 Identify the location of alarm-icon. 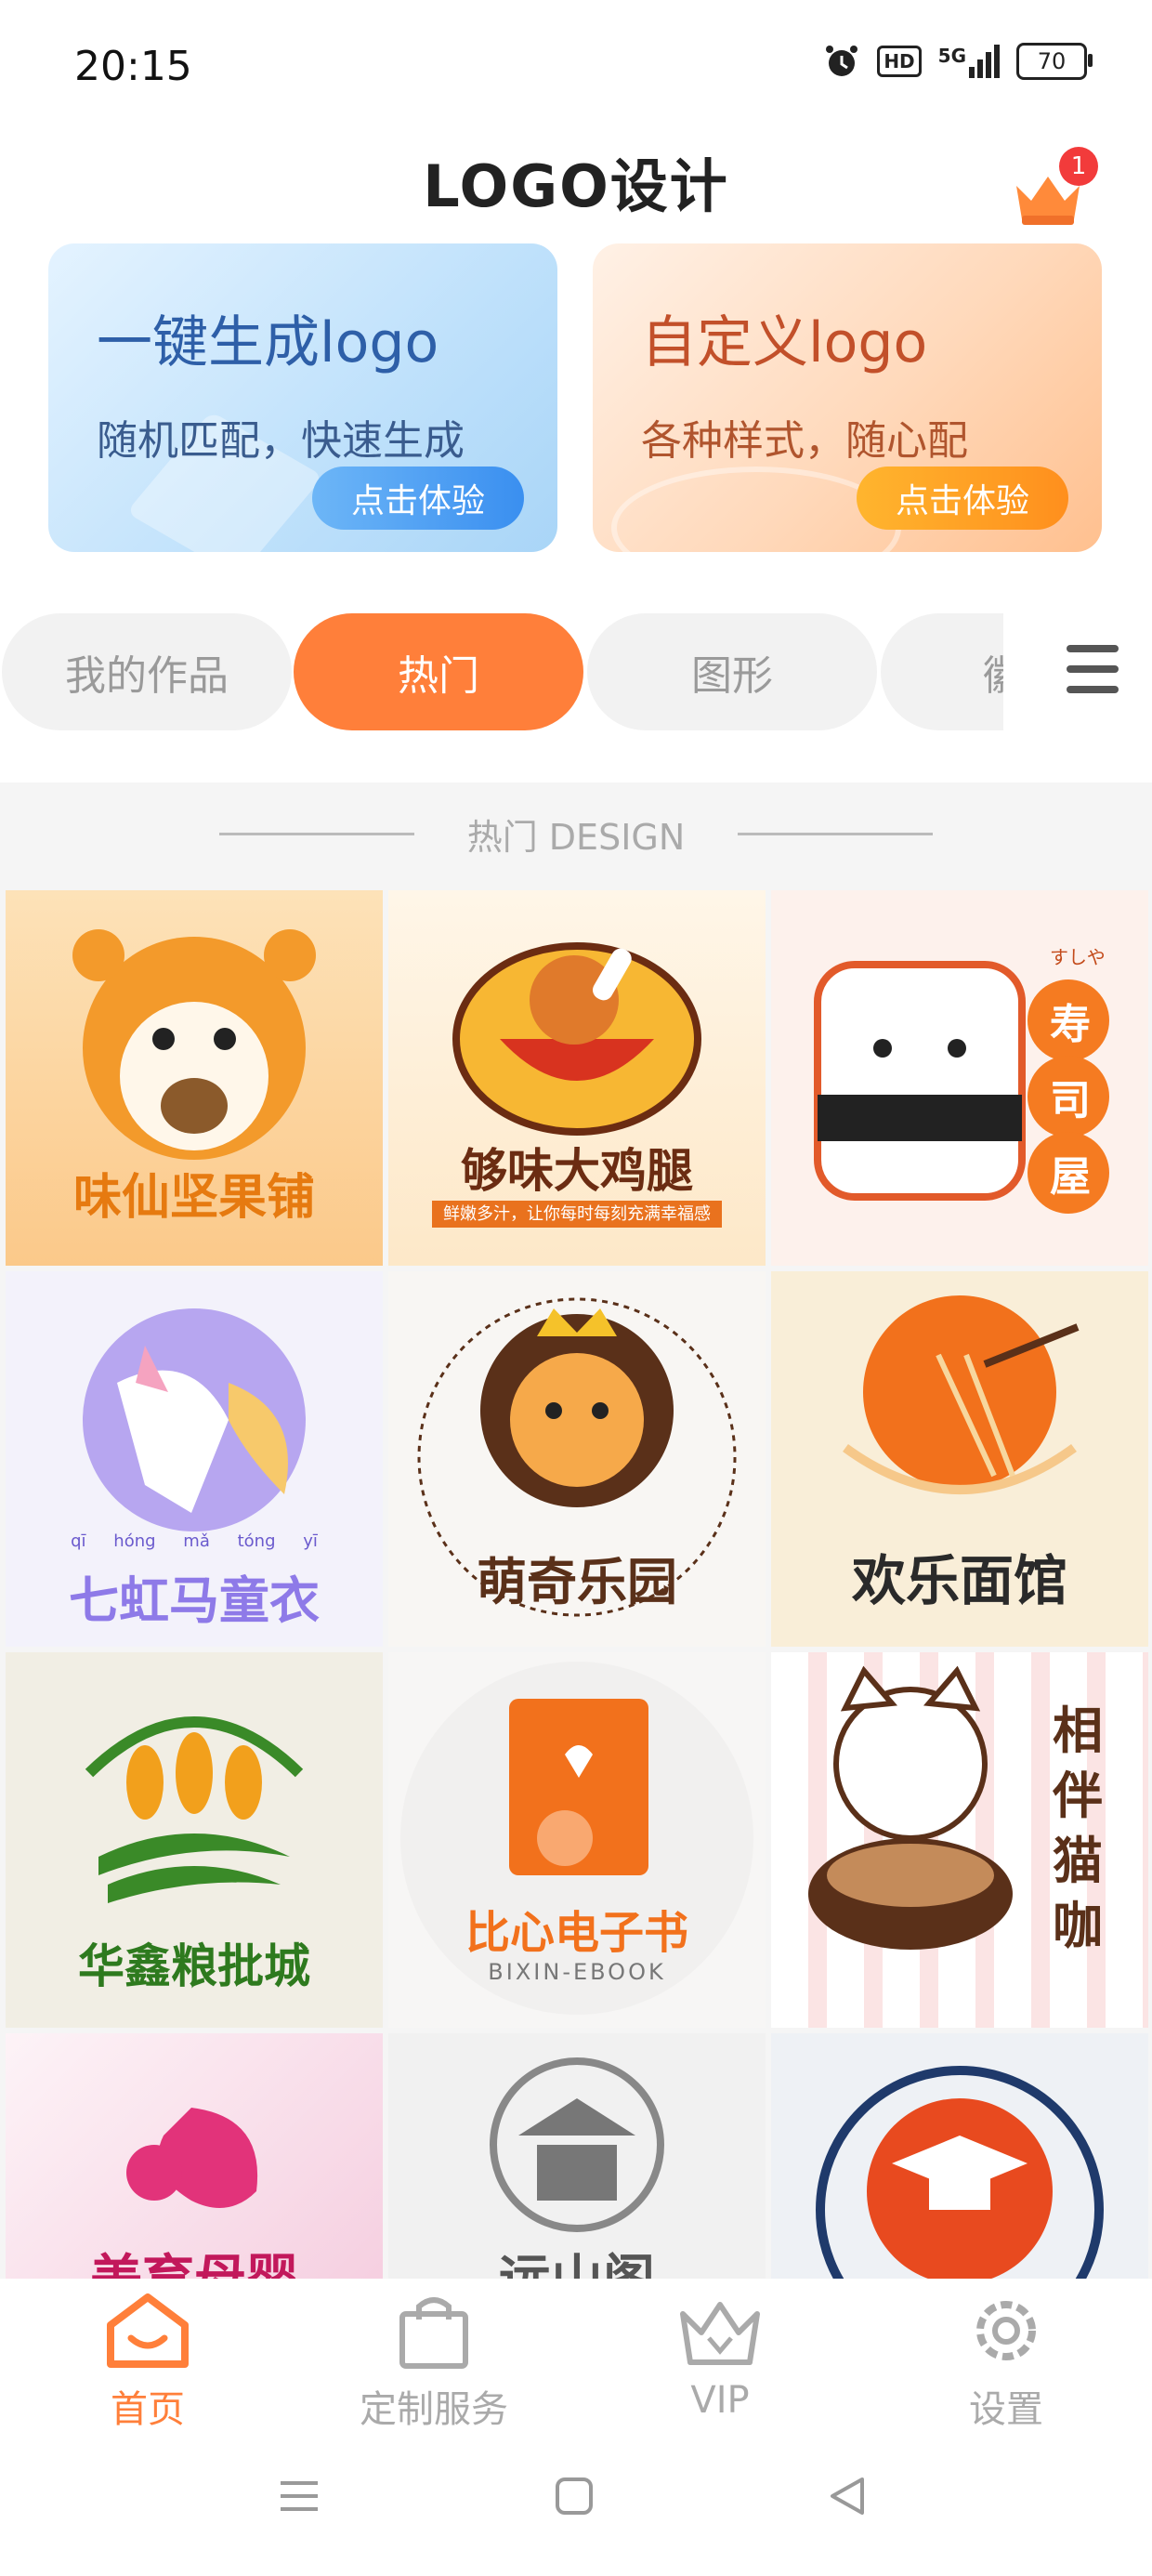
(842, 61).